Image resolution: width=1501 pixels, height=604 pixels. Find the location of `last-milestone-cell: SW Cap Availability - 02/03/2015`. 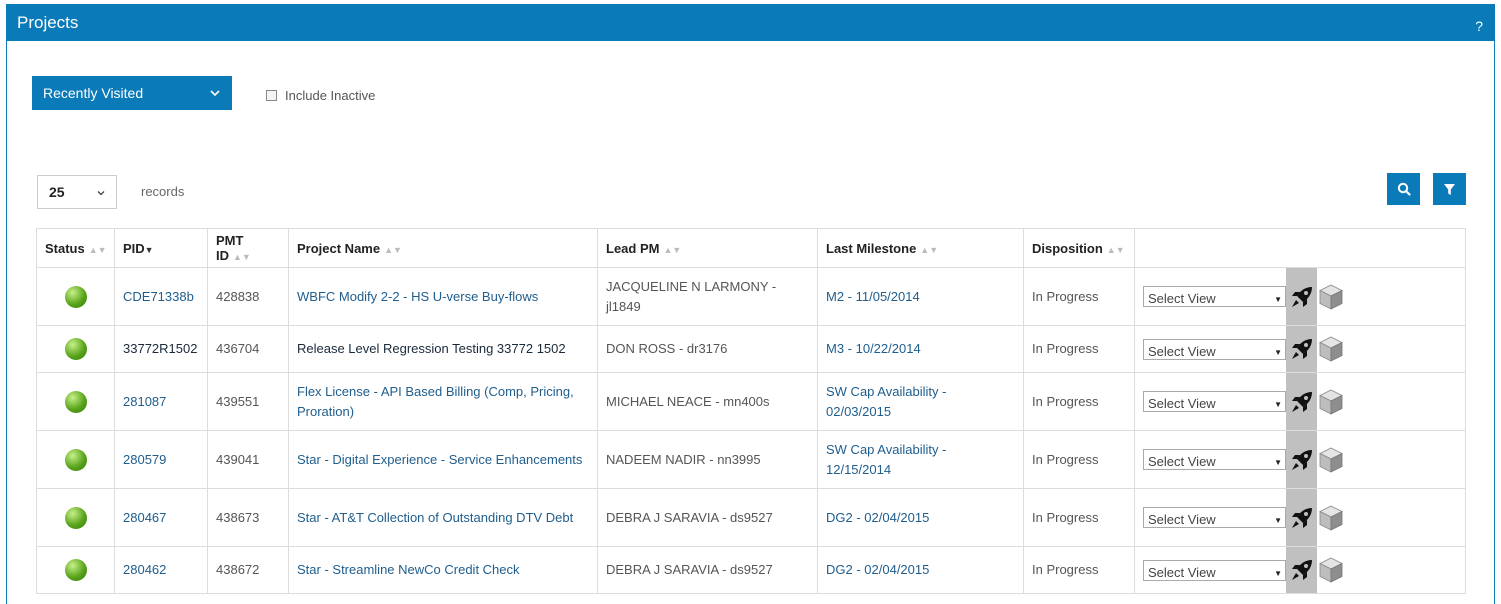

last-milestone-cell: SW Cap Availability - 02/03/2015 is located at coordinates (920, 401).